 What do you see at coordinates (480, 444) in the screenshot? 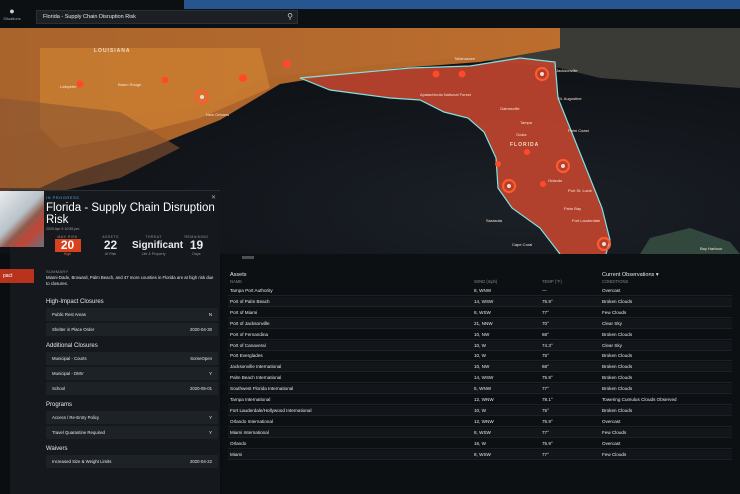
I see `table-row: Orlando 16, W 75.9° Overcast` at bounding box center [480, 444].